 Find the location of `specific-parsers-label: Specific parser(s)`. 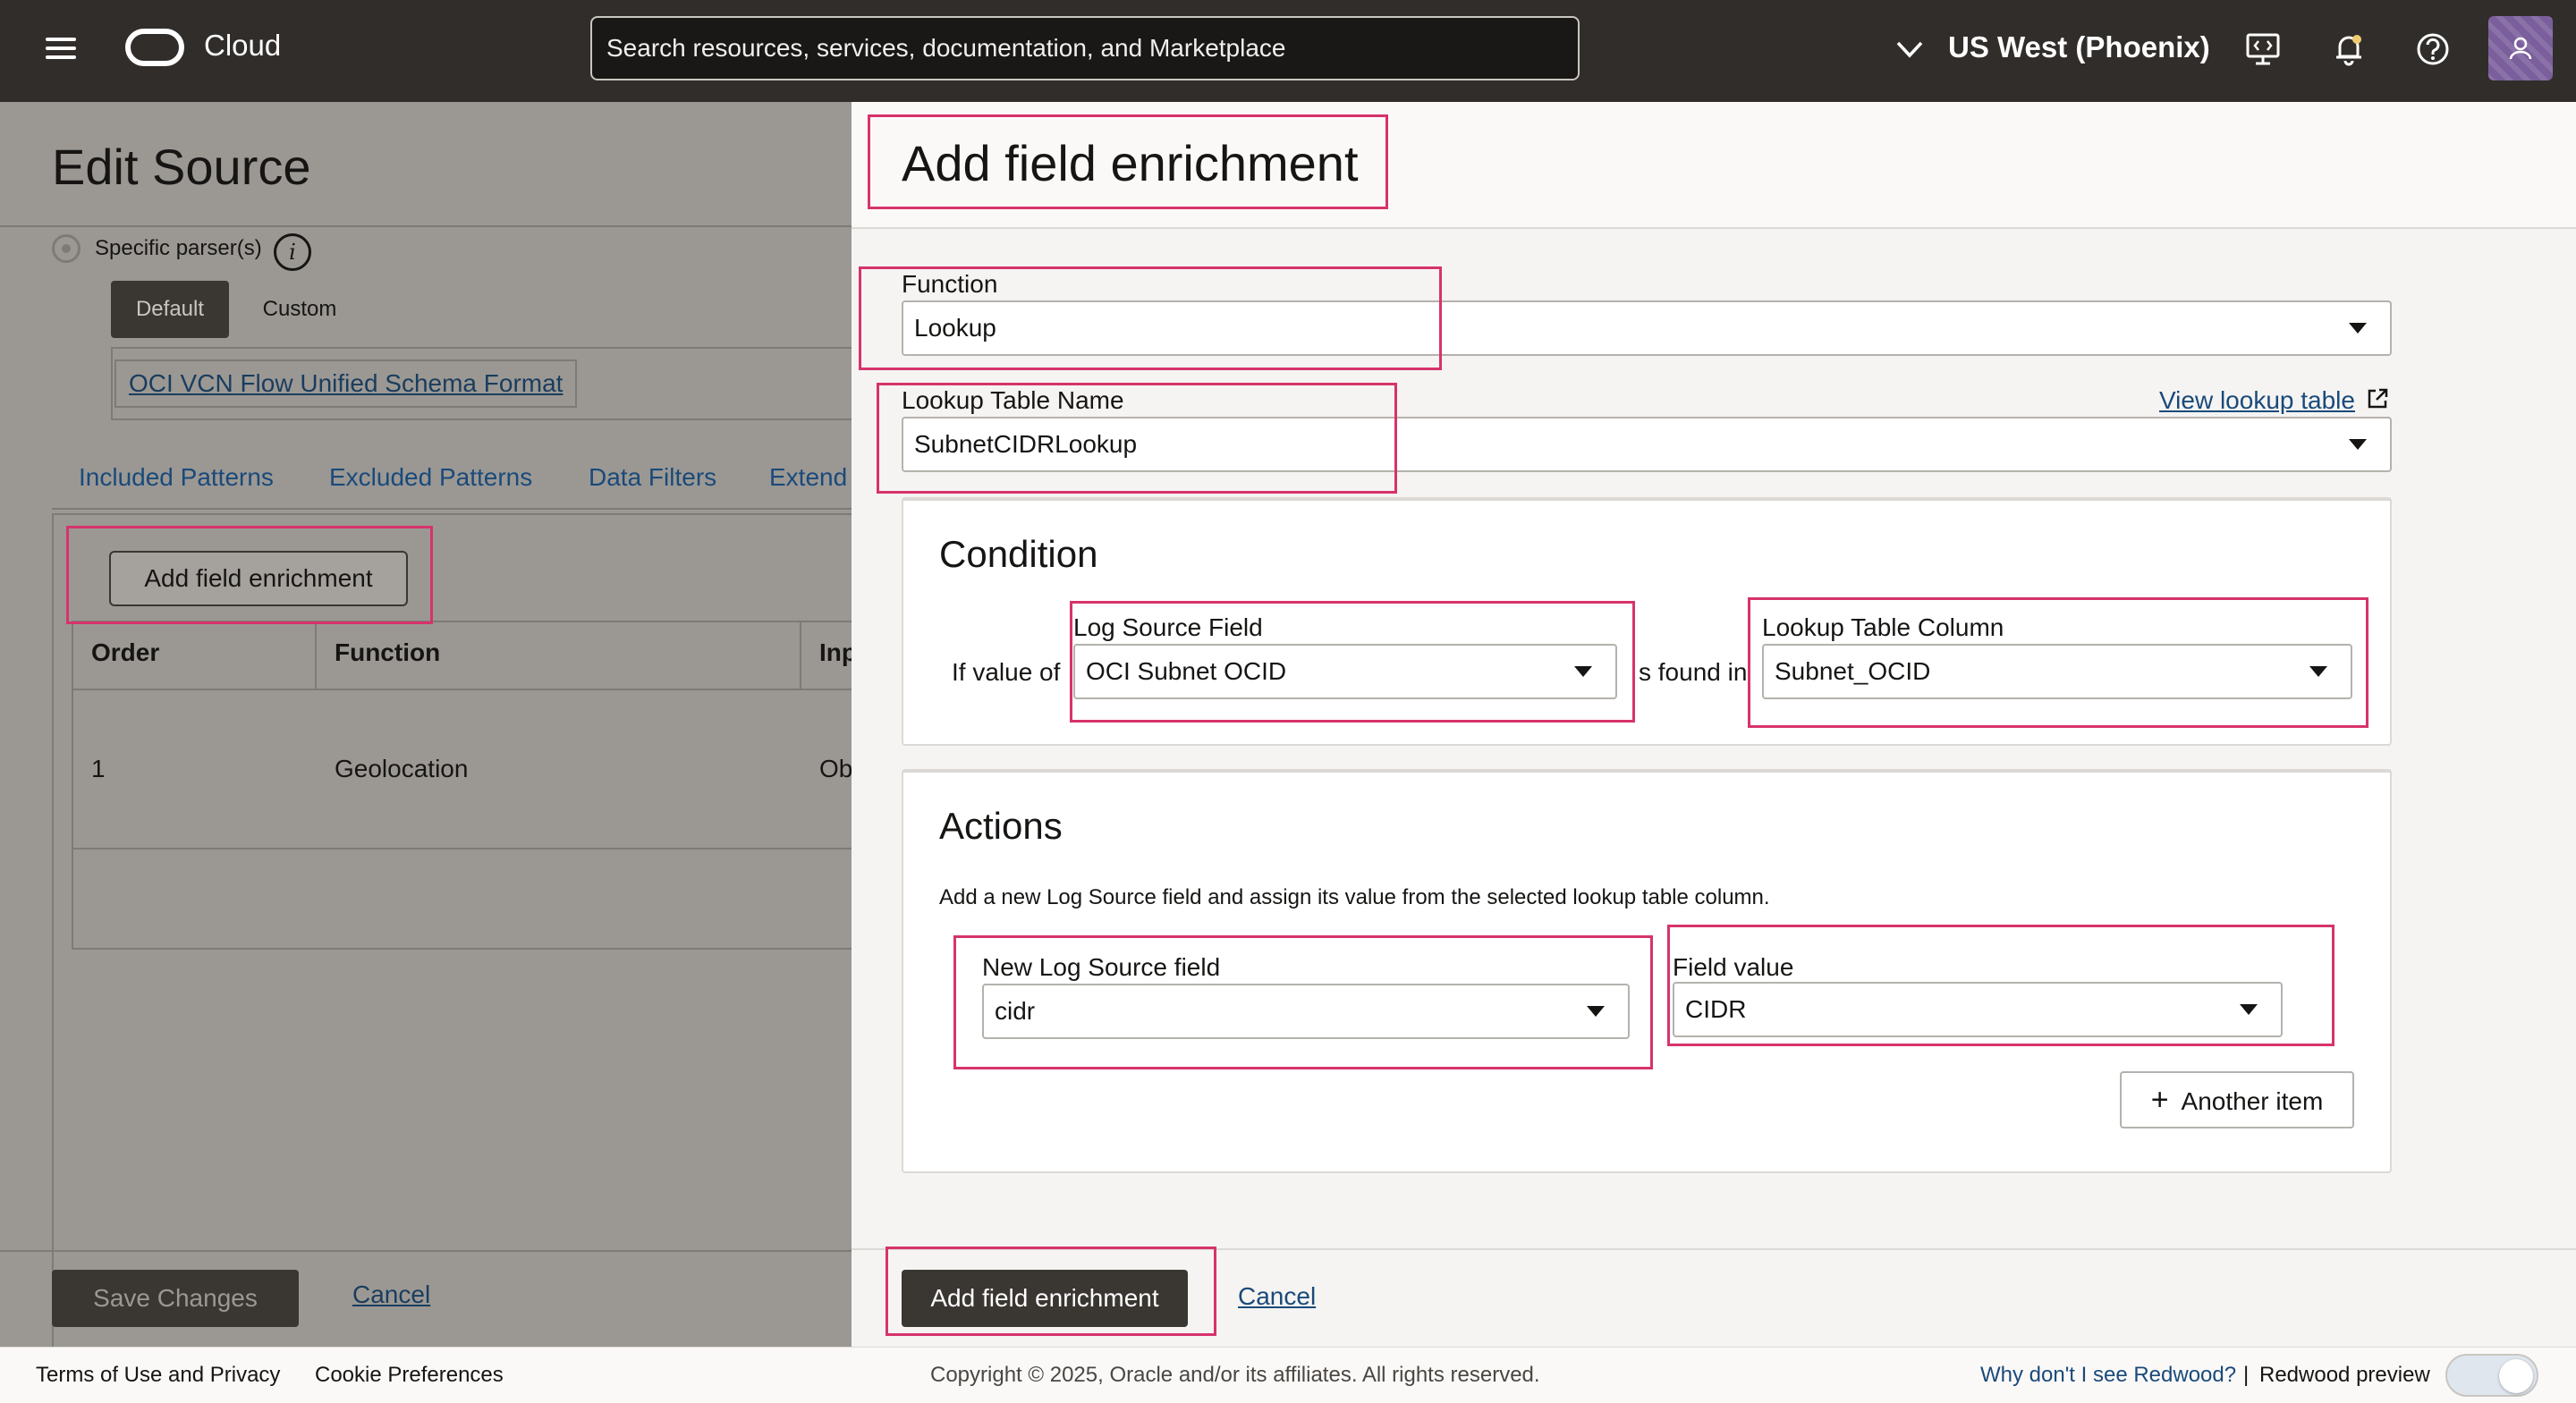

specific-parsers-label: Specific parser(s) is located at coordinates (178, 248).